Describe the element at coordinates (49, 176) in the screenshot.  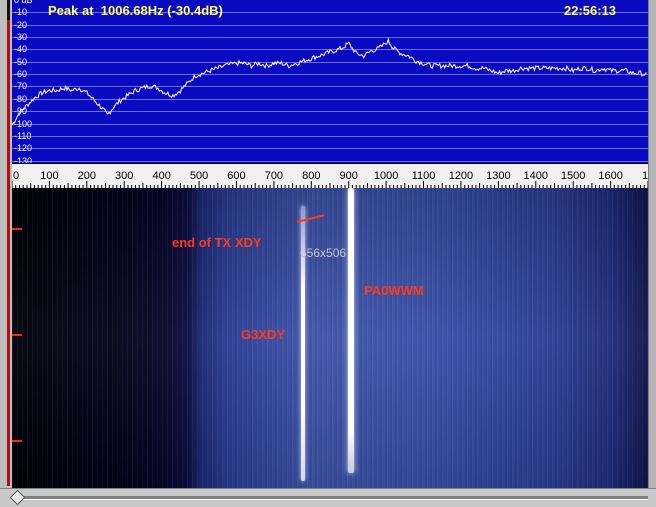
I see `frequency-label: 100` at that location.